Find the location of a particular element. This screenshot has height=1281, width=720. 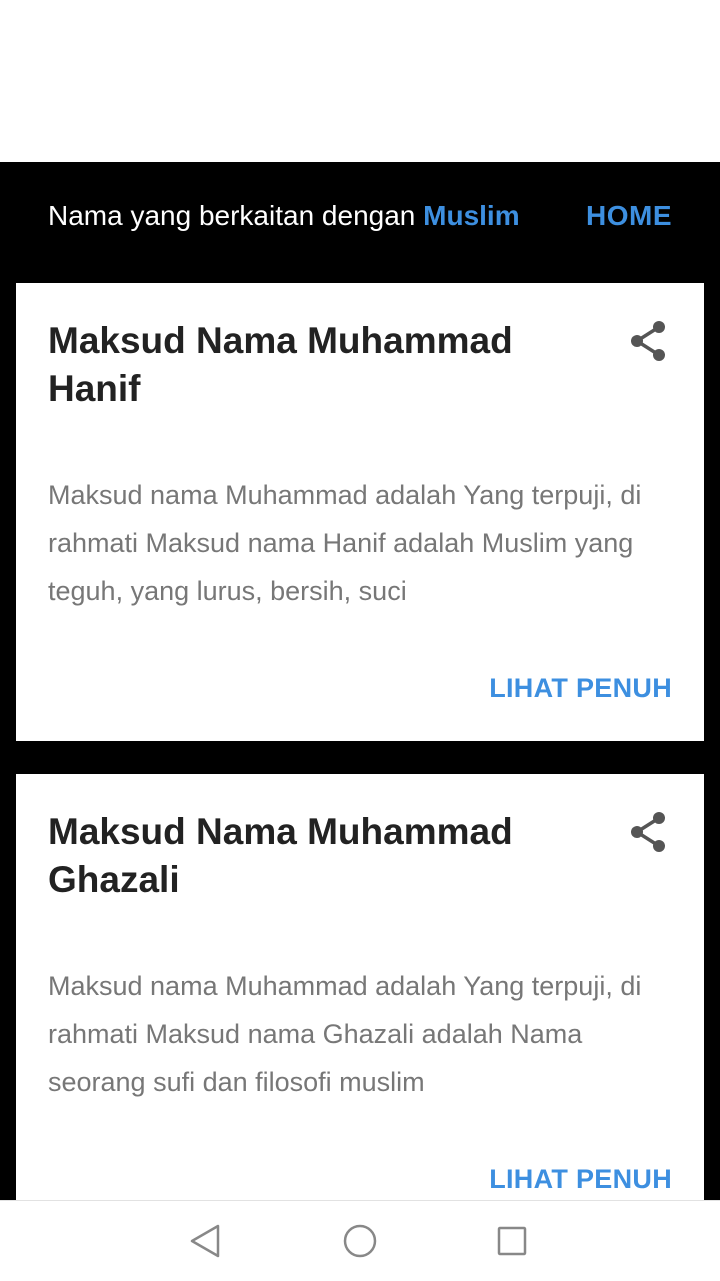

card-title: Maksud Nama Muhammad Ghazali is located at coordinates (280, 855).